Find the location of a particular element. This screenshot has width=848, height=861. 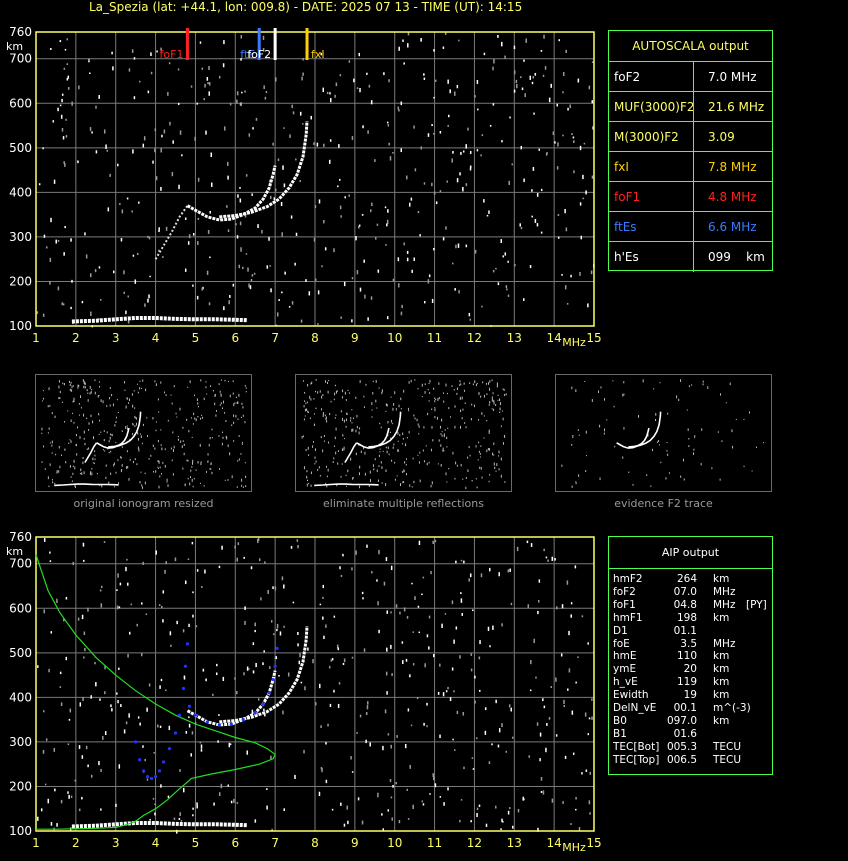

x-tick-label: 15 is located at coordinates (593, 338).